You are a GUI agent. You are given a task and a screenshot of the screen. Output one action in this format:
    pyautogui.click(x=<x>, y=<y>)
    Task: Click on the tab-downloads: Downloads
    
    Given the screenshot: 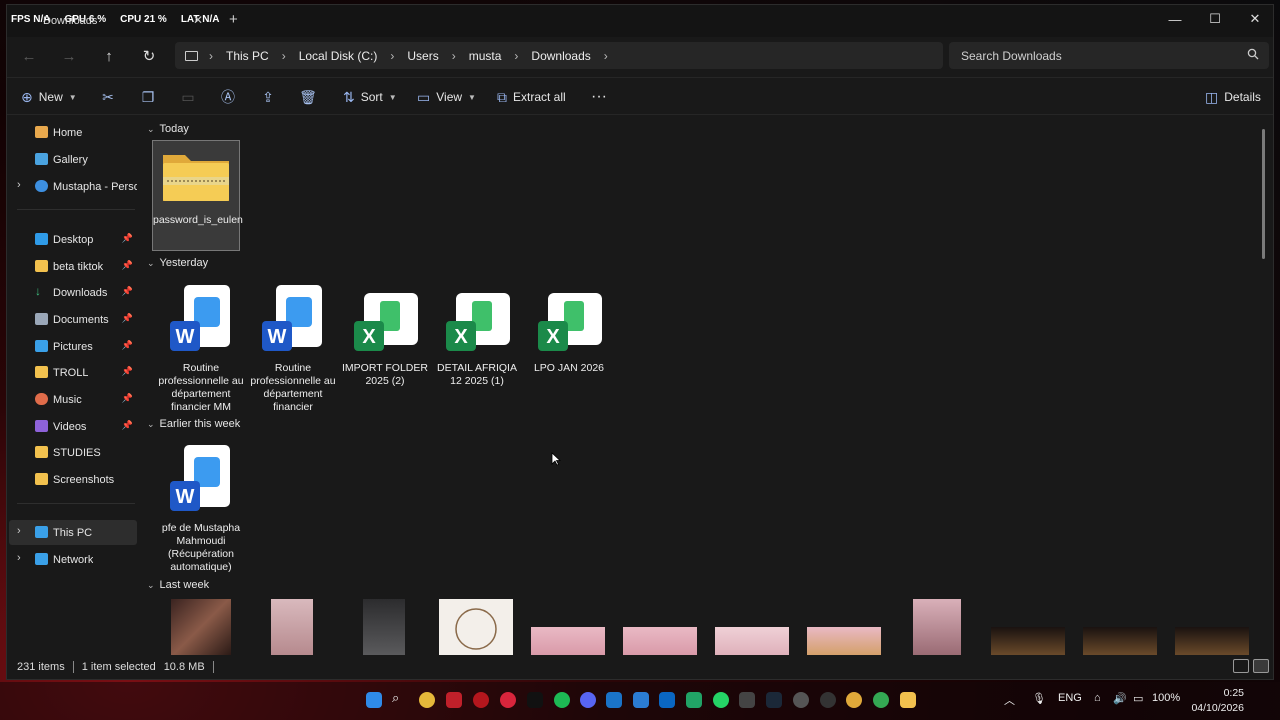 What is the action you would take?
    pyautogui.click(x=70, y=21)
    